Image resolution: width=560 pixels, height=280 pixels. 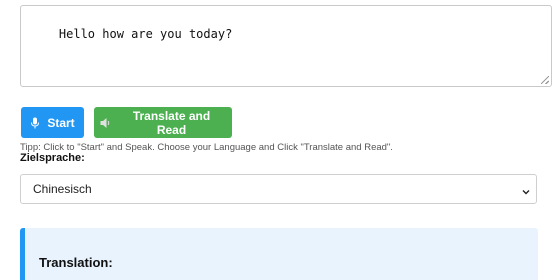 I want to click on translate-and-read-button: Translate and Read, so click(x=163, y=122).